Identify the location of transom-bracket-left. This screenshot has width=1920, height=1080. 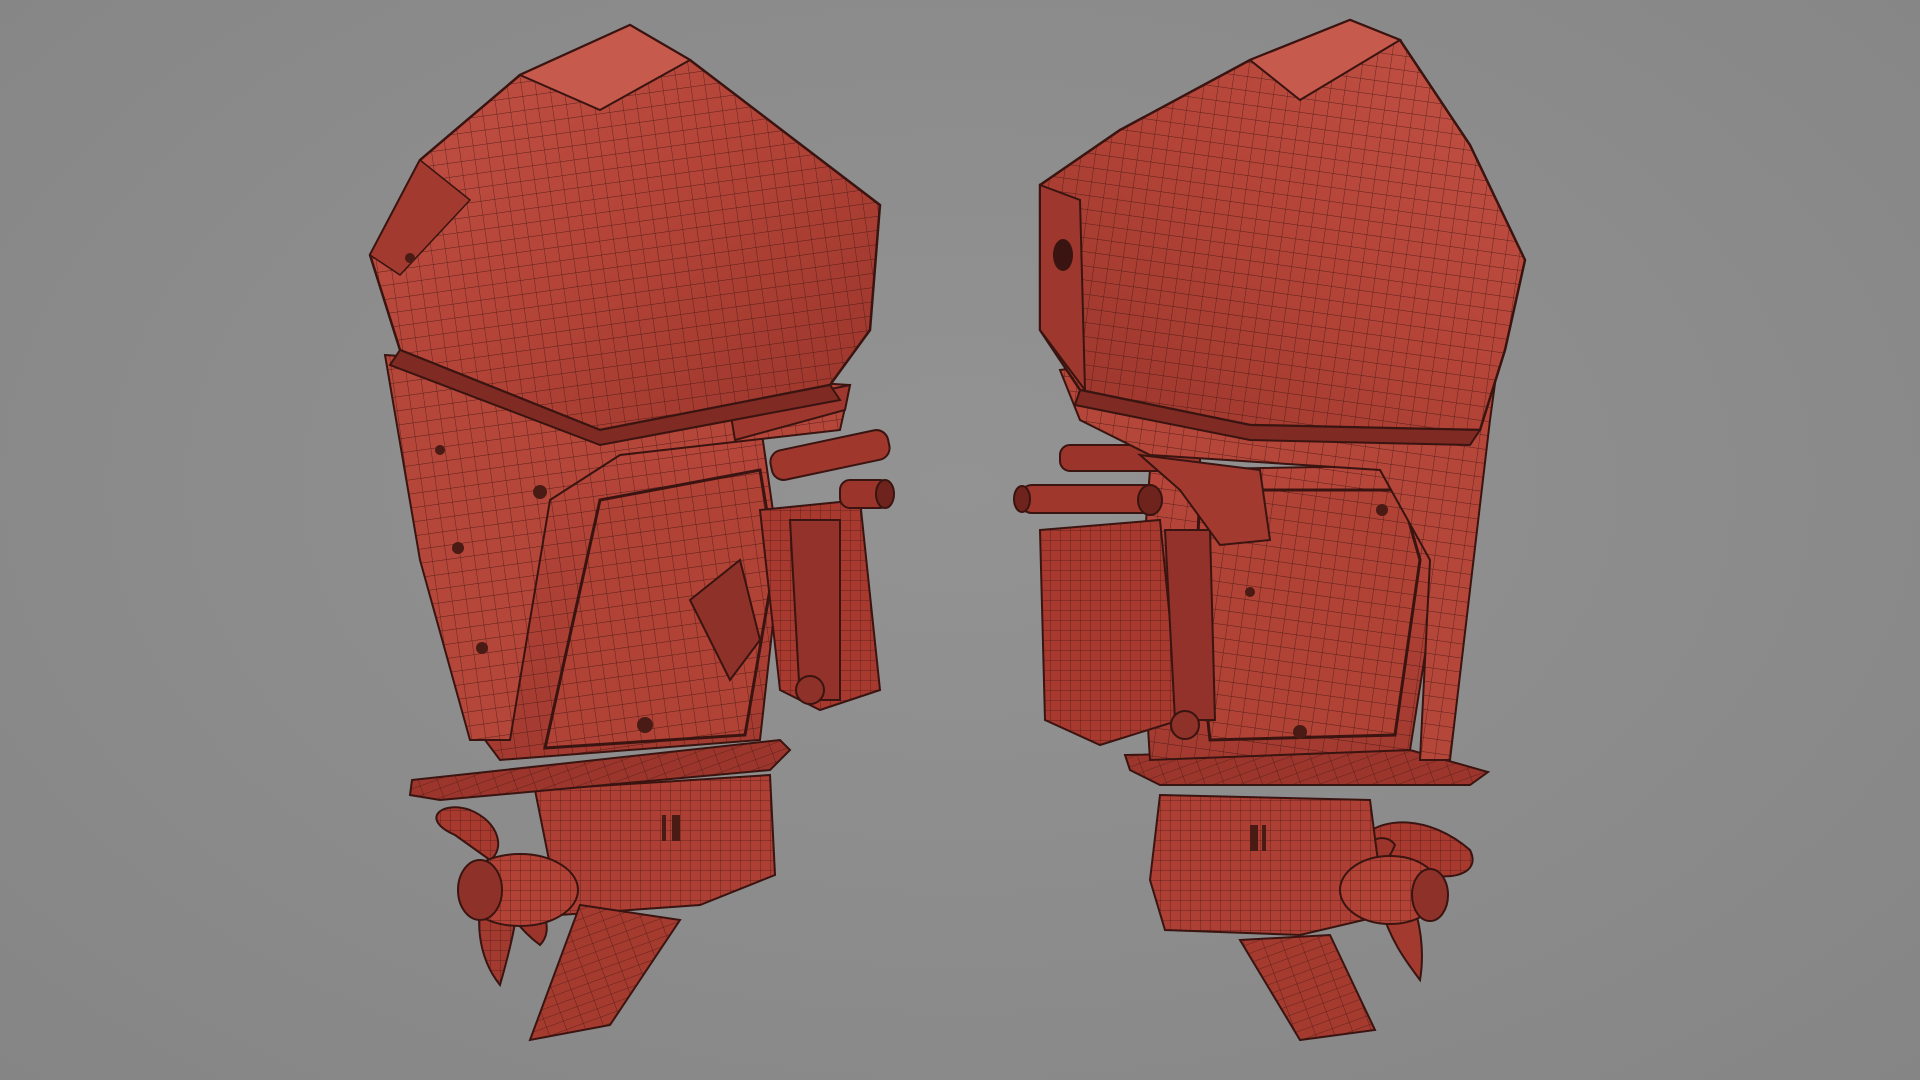
(826, 570).